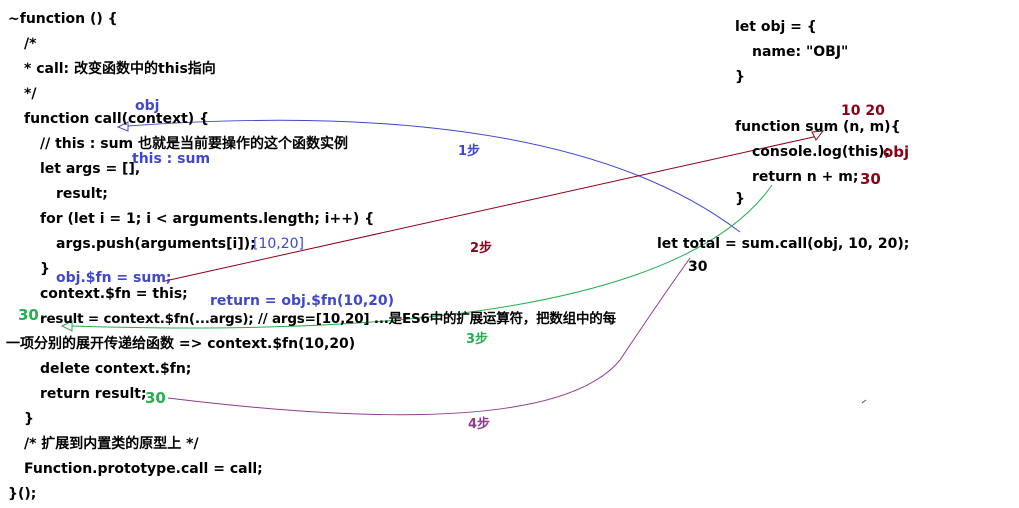 The width and height of the screenshot is (1019, 508). I want to click on right-code-line-6: return n + m;, so click(805, 177).